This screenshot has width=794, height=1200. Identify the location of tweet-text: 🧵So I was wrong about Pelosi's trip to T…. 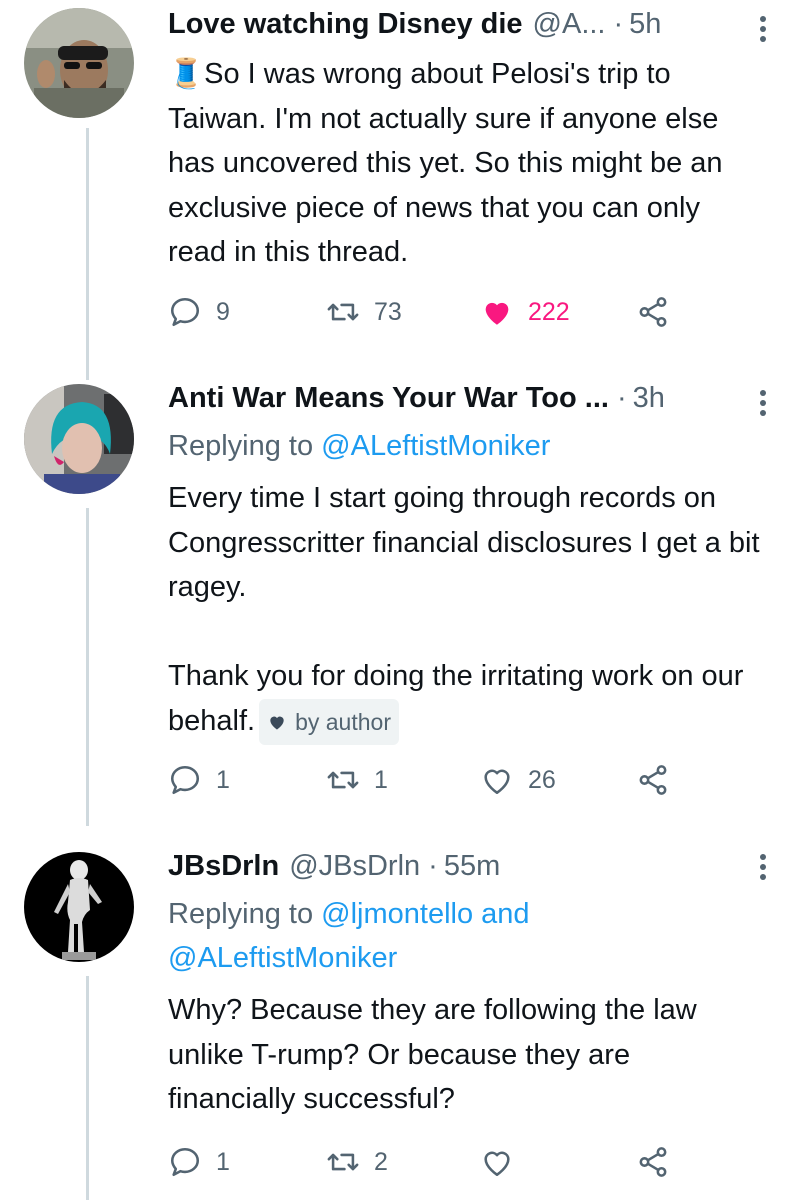
(445, 163).